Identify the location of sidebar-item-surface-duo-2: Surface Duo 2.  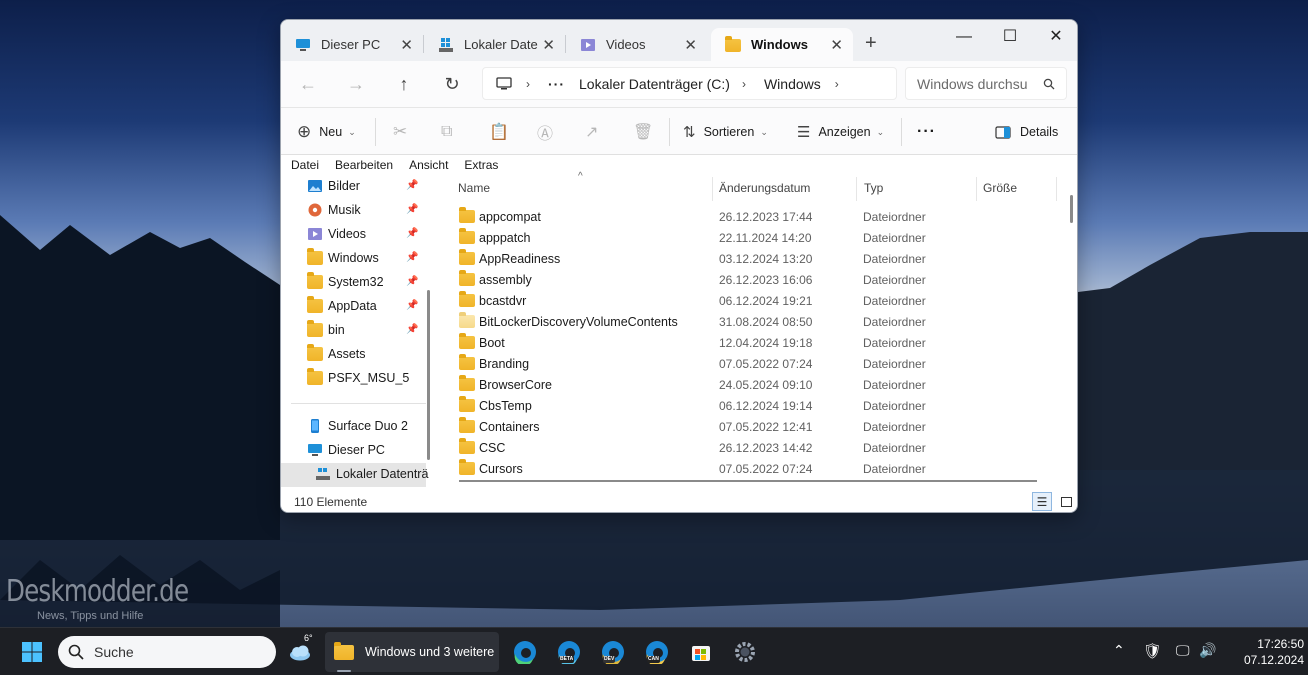
(353, 427).